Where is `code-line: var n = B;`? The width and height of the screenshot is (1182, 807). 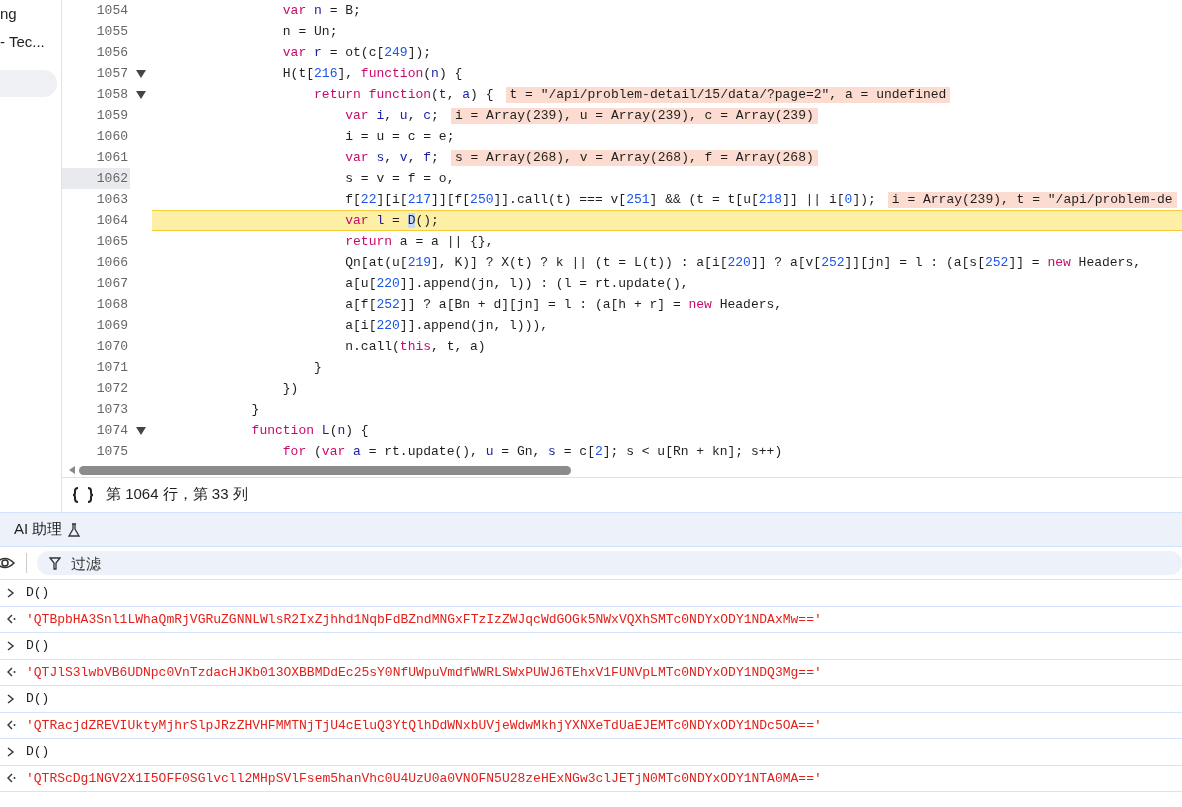
code-line: var n = B; is located at coordinates (321, 11).